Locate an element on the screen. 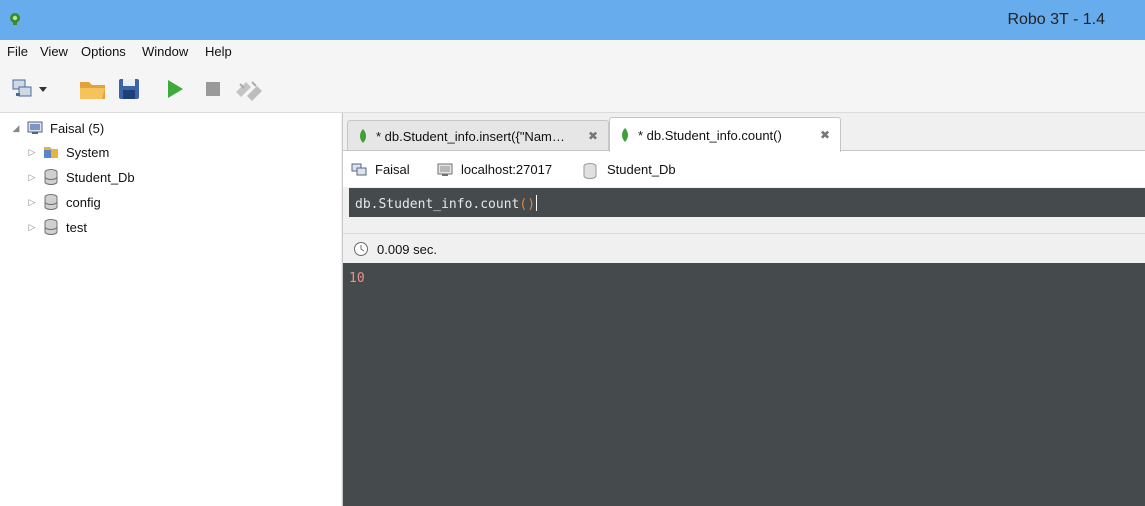 This screenshot has width=1145, height=506. save-button is located at coordinates (129, 89).